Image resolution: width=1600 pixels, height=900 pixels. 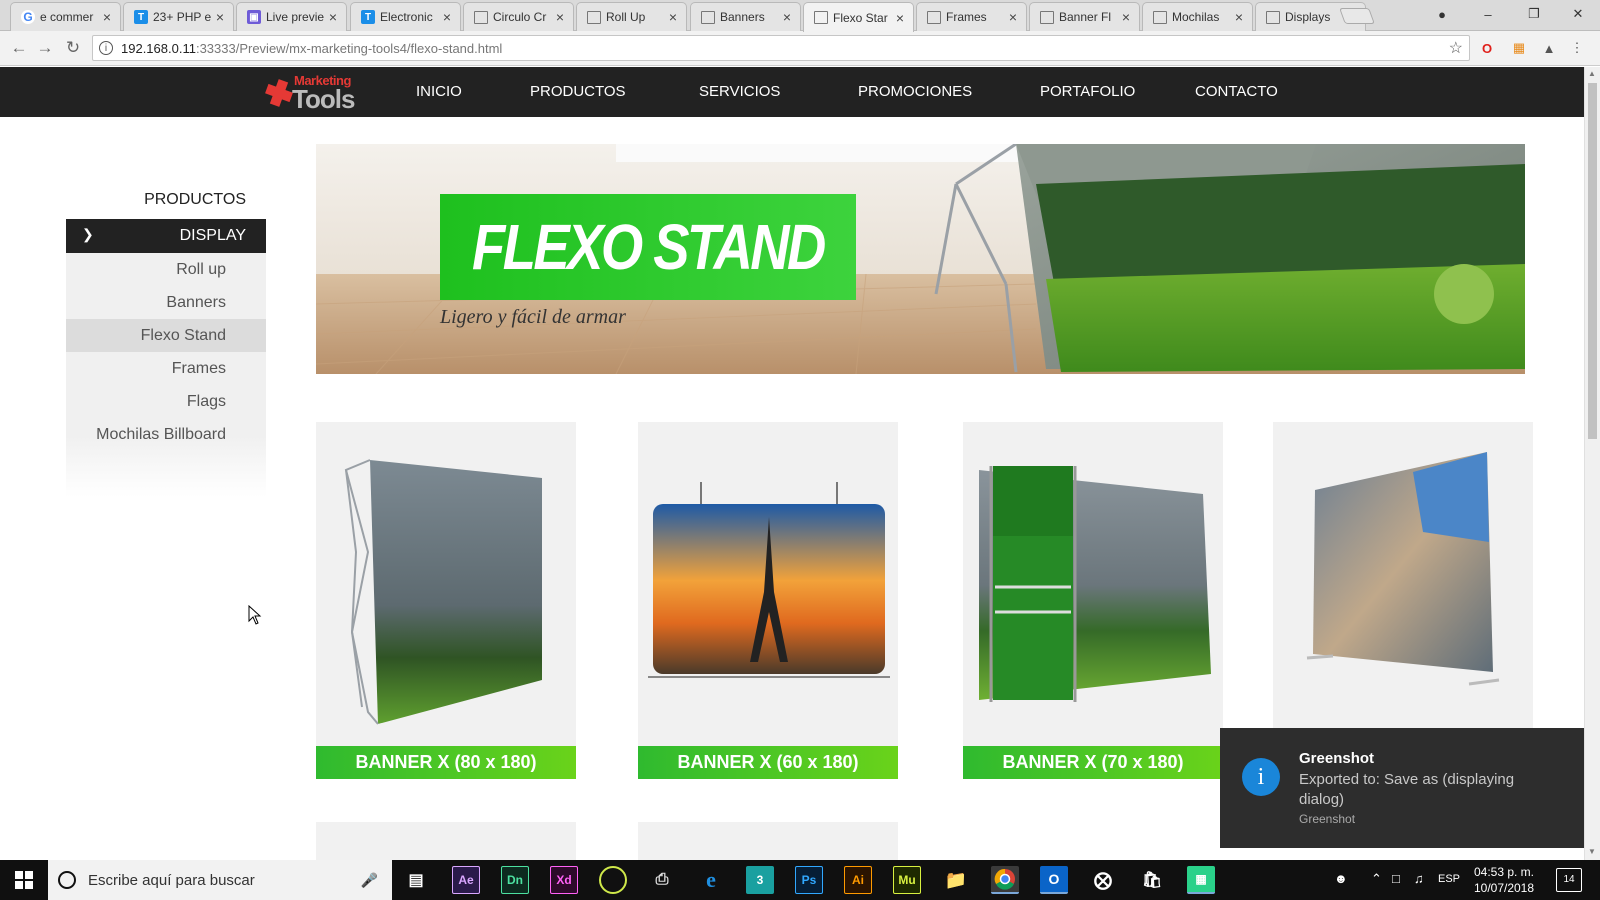 I want to click on extension-icon: ▦, so click(x=1519, y=48).